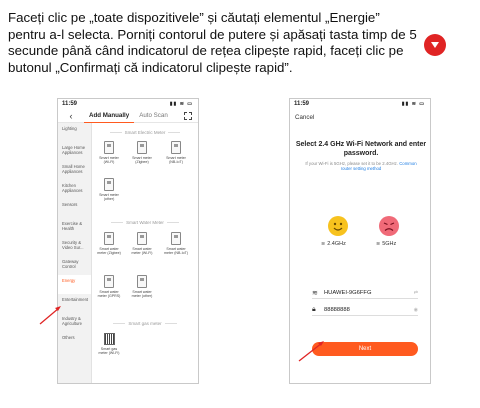 This screenshot has width=480, height=408. Describe the element at coordinates (74, 170) in the screenshot. I see `sidebar-item-small-appliances: Small Home Appliances` at that location.